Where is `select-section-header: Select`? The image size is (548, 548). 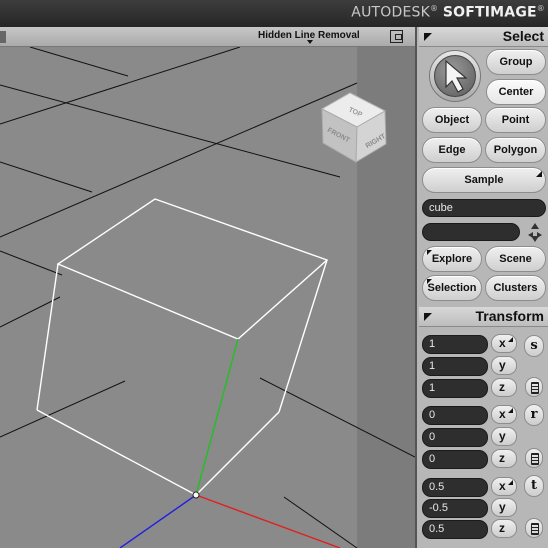 select-section-header: Select is located at coordinates (483, 37).